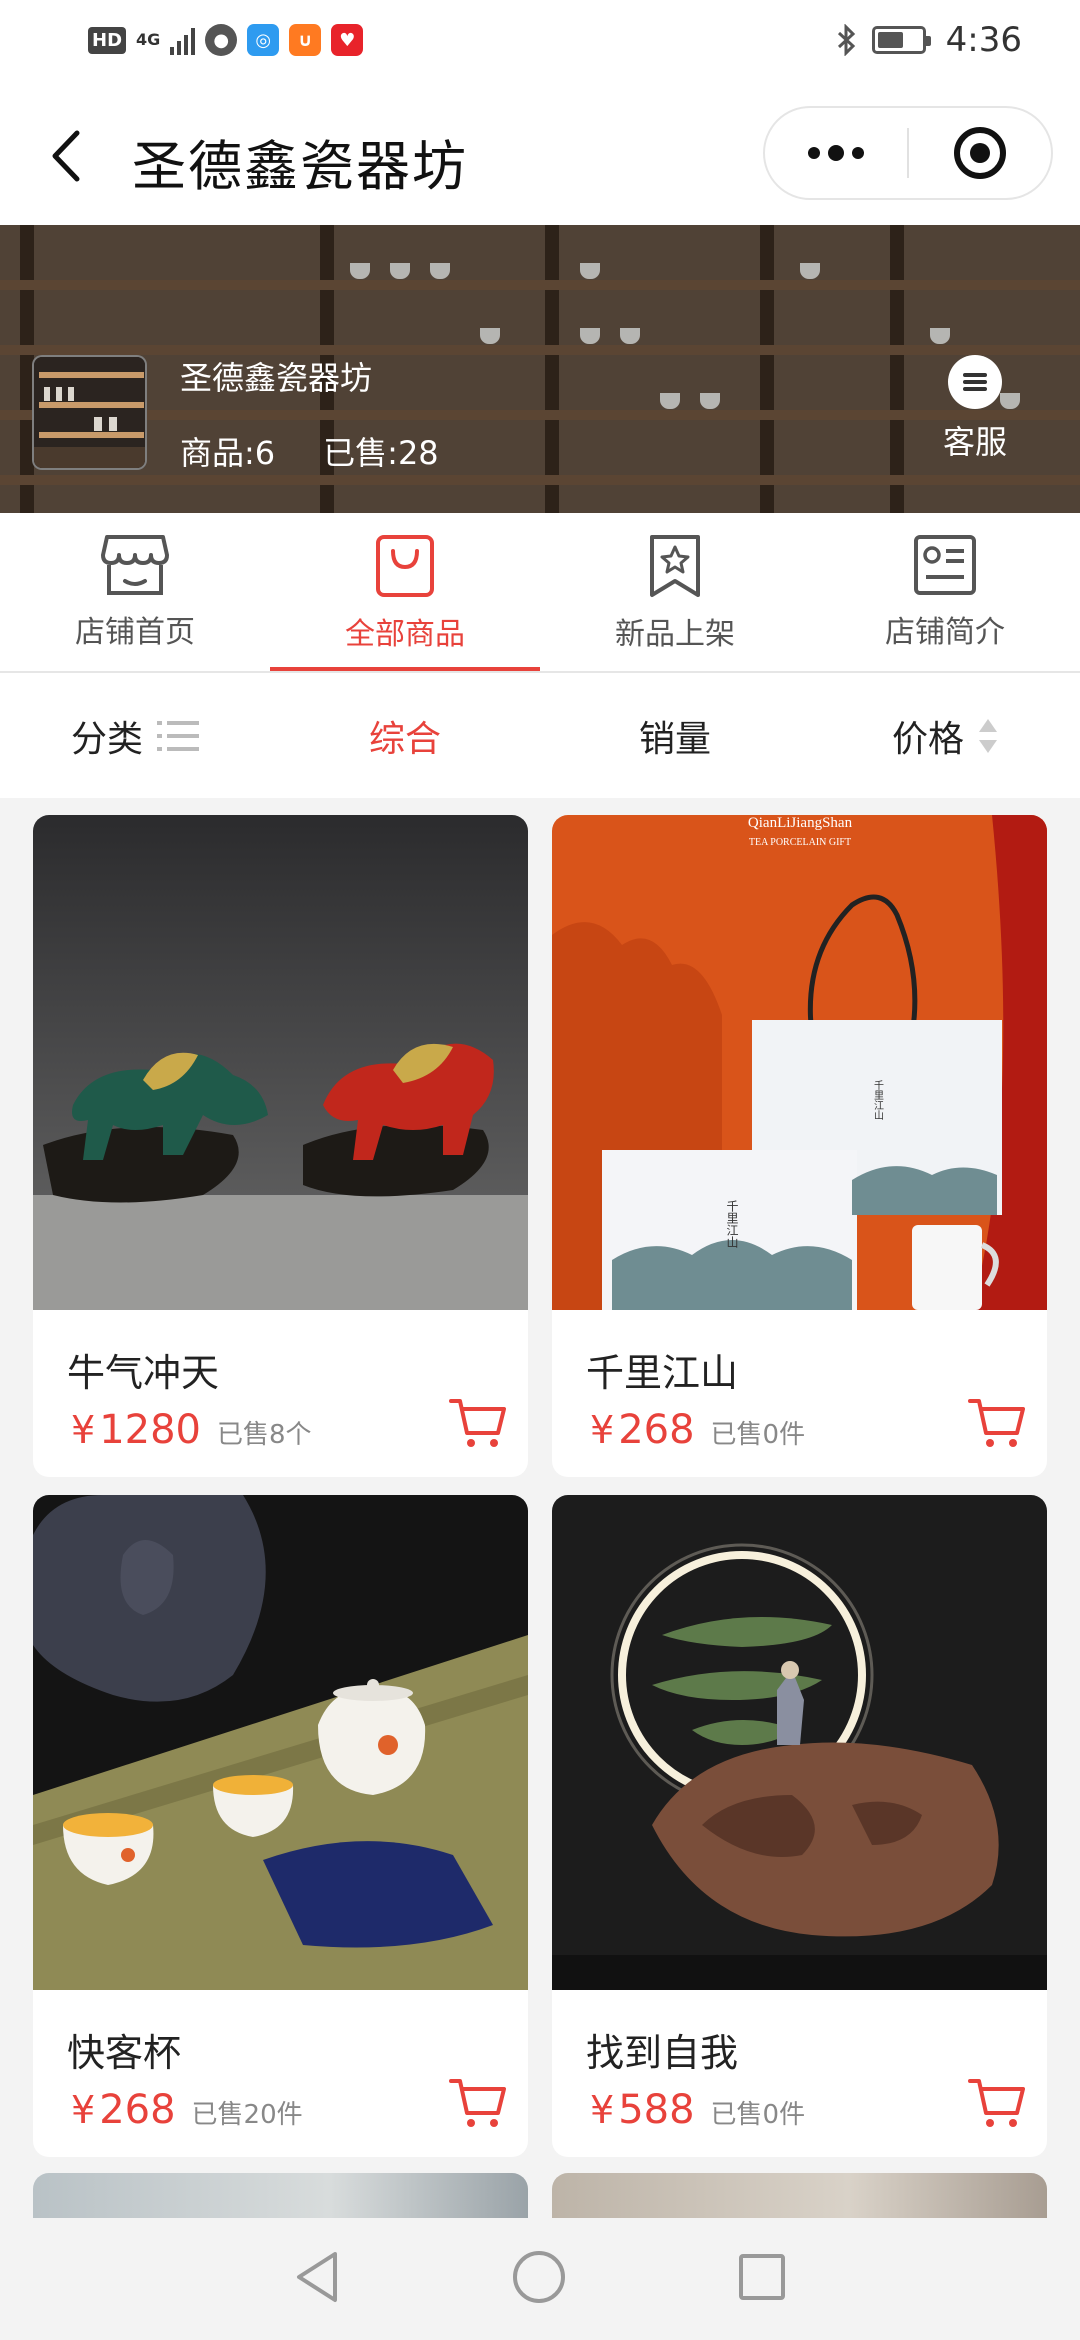 This screenshot has height=2340, width=1080. I want to click on shop-tabs: 店铺首页 全部商品 新品上架 店铺简介, so click(540, 593).